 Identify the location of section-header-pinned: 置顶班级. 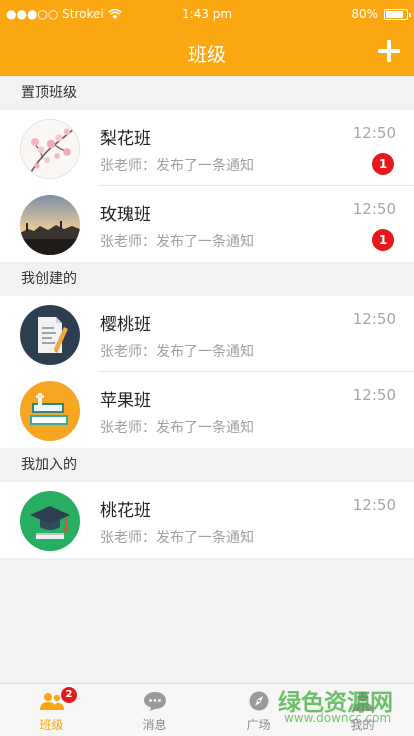
(49, 93).